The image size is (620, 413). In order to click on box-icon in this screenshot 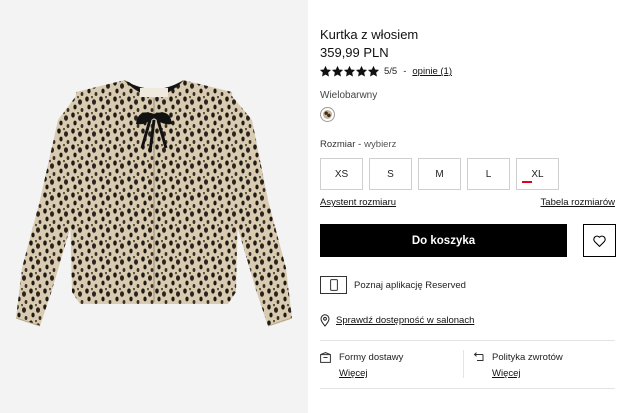, I will do `click(325, 357)`.